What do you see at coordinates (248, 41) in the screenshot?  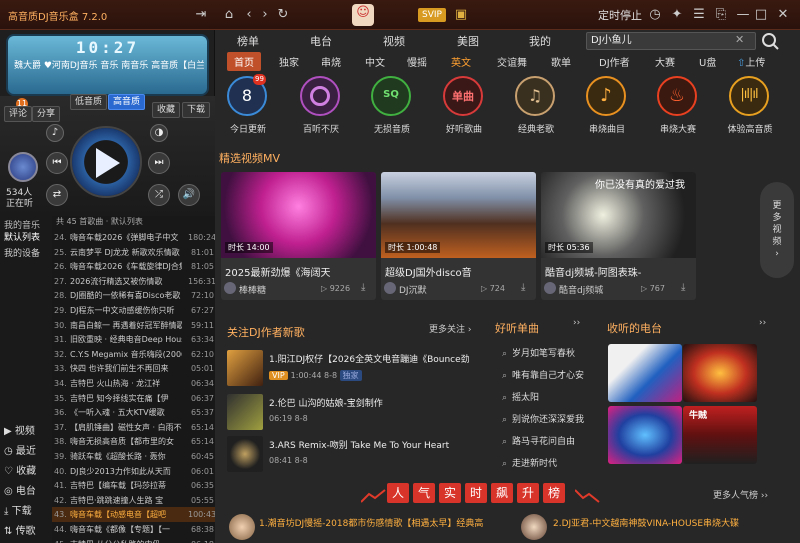 I see `tab-charts: 榜单` at bounding box center [248, 41].